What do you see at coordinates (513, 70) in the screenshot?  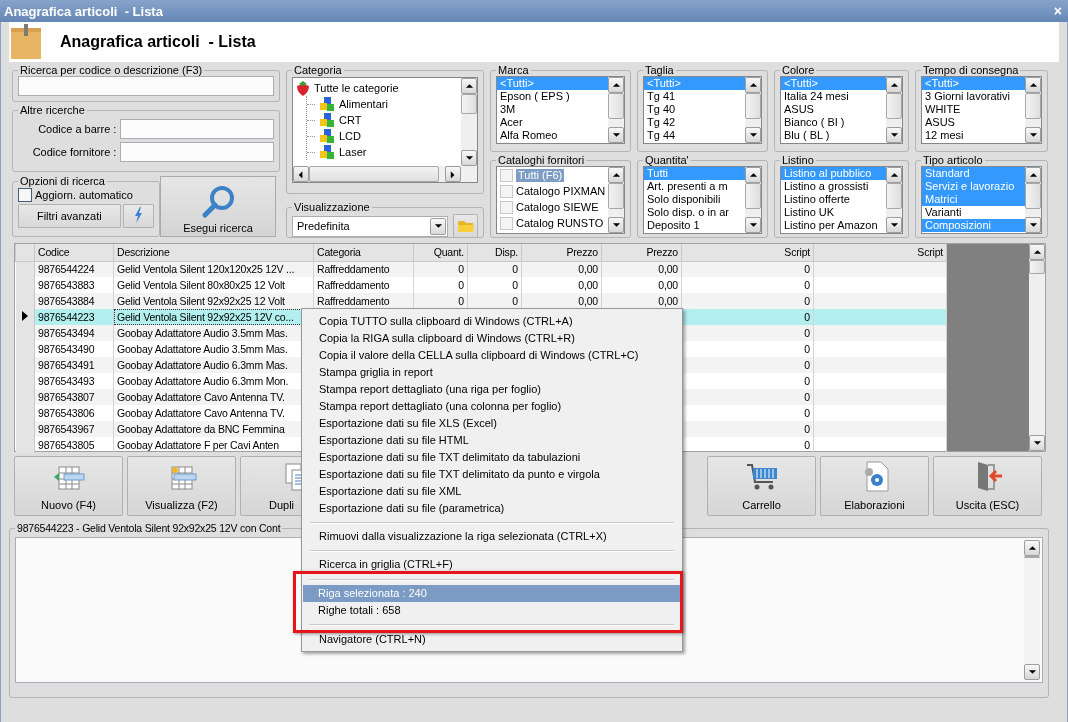 I see `group-title: Marca` at bounding box center [513, 70].